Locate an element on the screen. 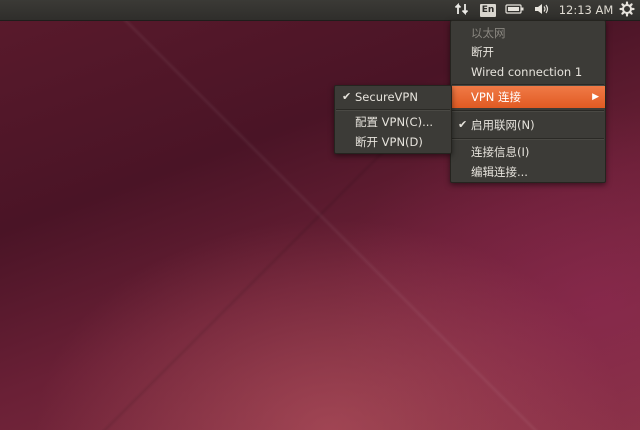 Image resolution: width=640 pixels, height=430 pixels. disconnect-vpn-item: 断开 VPN(D) is located at coordinates (393, 142).